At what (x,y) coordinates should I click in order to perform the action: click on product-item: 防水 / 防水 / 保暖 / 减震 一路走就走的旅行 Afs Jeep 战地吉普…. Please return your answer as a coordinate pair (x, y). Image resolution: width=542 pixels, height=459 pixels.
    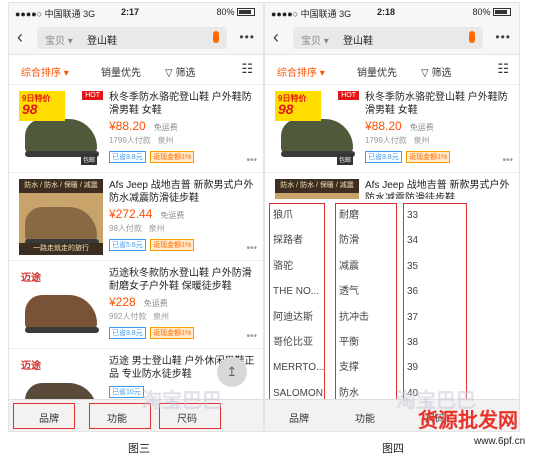
    Looking at the image, I should click on (136, 217).